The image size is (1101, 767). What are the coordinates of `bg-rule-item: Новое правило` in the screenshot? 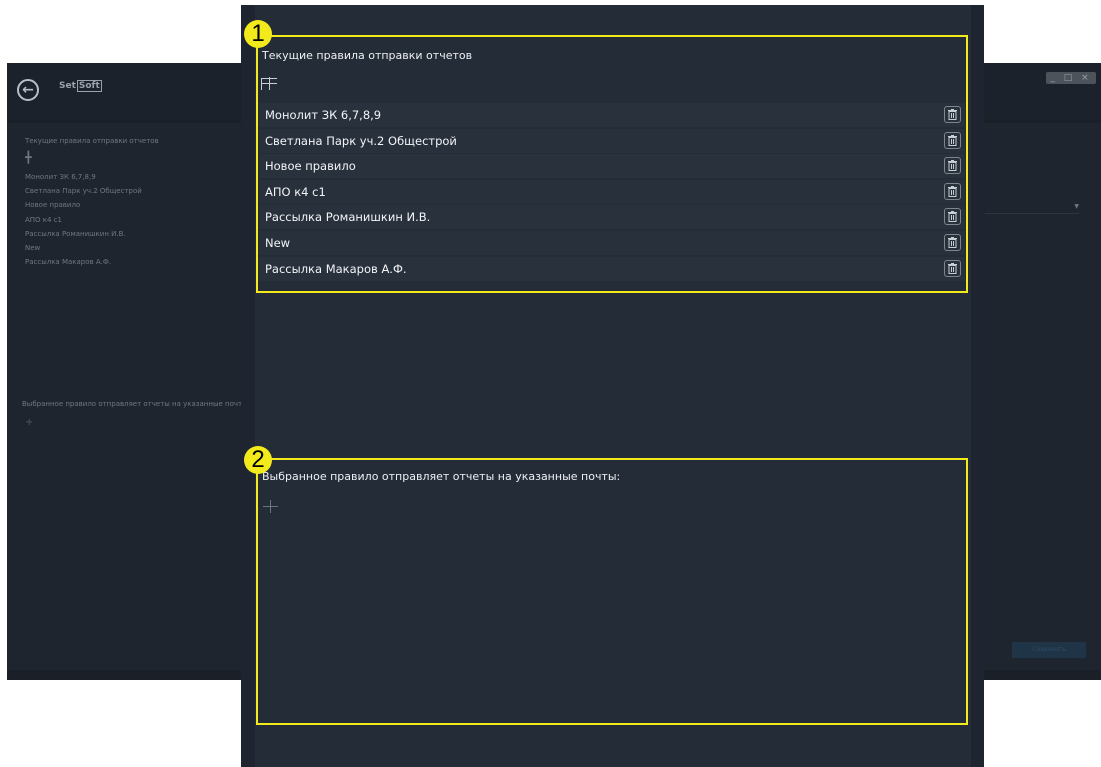 It's located at (83, 208).